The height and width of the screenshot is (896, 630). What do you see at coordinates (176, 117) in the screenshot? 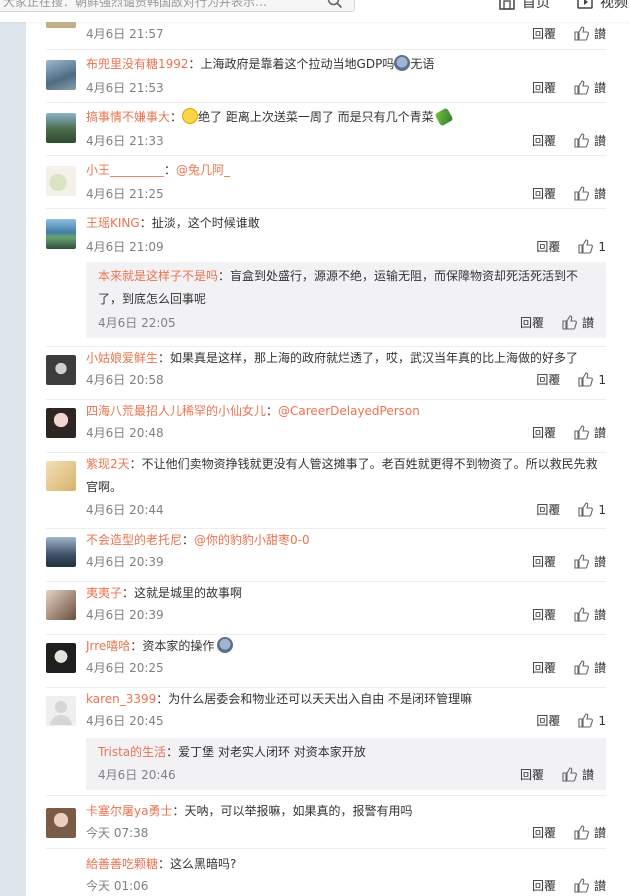
I see `comment-text: ：` at bounding box center [176, 117].